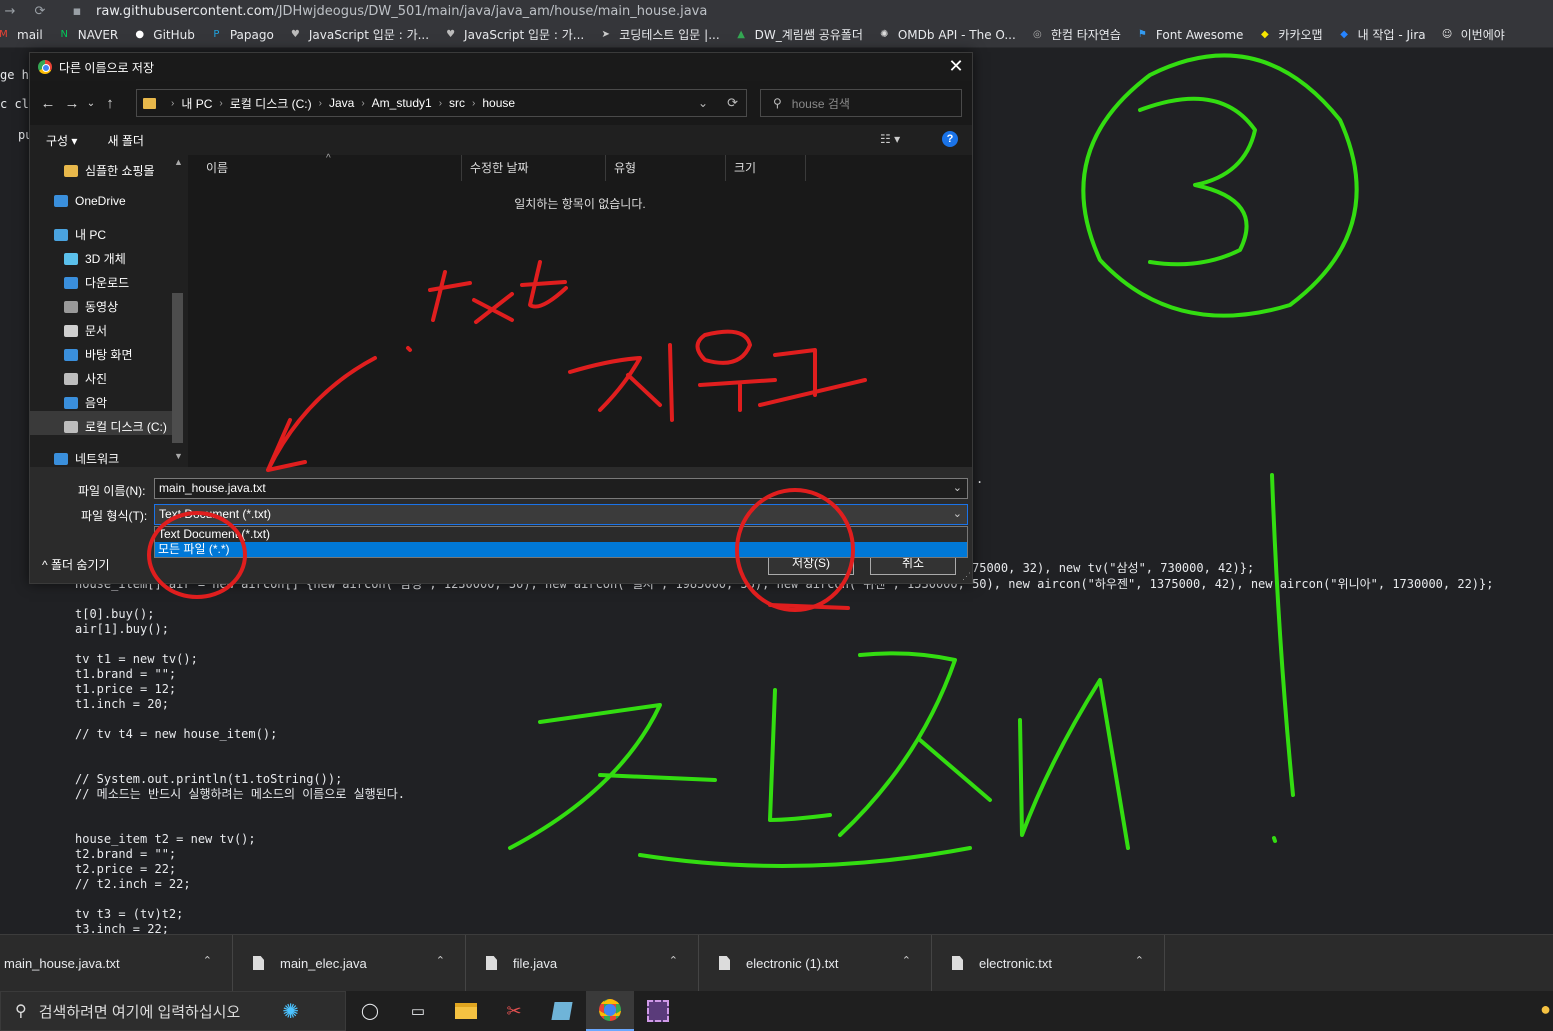 This screenshot has height=1031, width=1553. What do you see at coordinates (561, 534) in the screenshot?
I see `filetype-option-txt: Text Document (*.txt)` at bounding box center [561, 534].